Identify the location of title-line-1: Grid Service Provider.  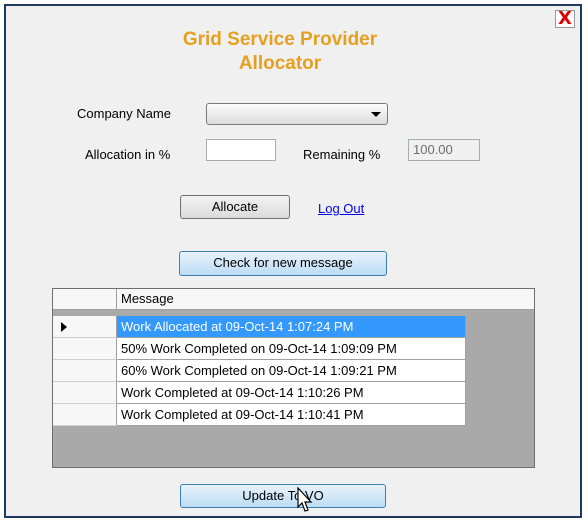
(280, 39).